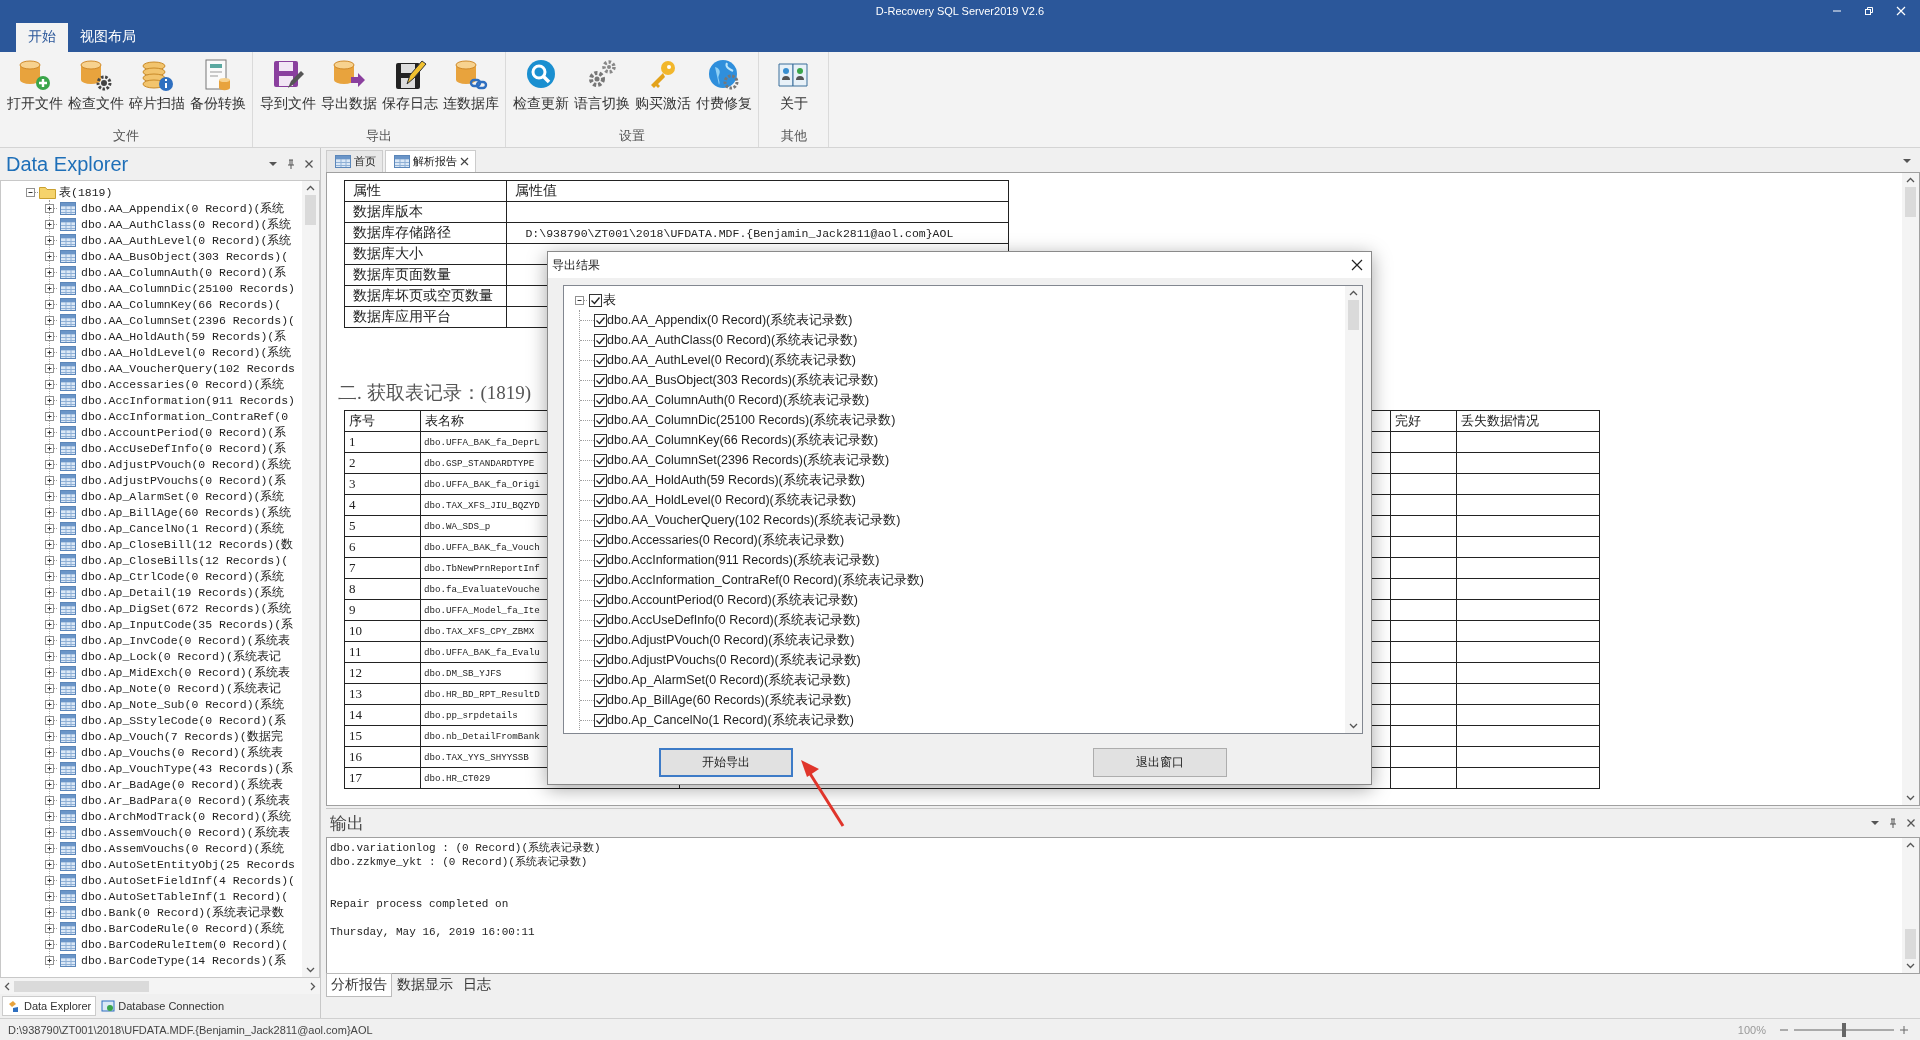 The image size is (1920, 1040). Describe the element at coordinates (188, 880) in the screenshot. I see `tree-item: dbo.AutoSetFieldInf(4 Records)(` at that location.